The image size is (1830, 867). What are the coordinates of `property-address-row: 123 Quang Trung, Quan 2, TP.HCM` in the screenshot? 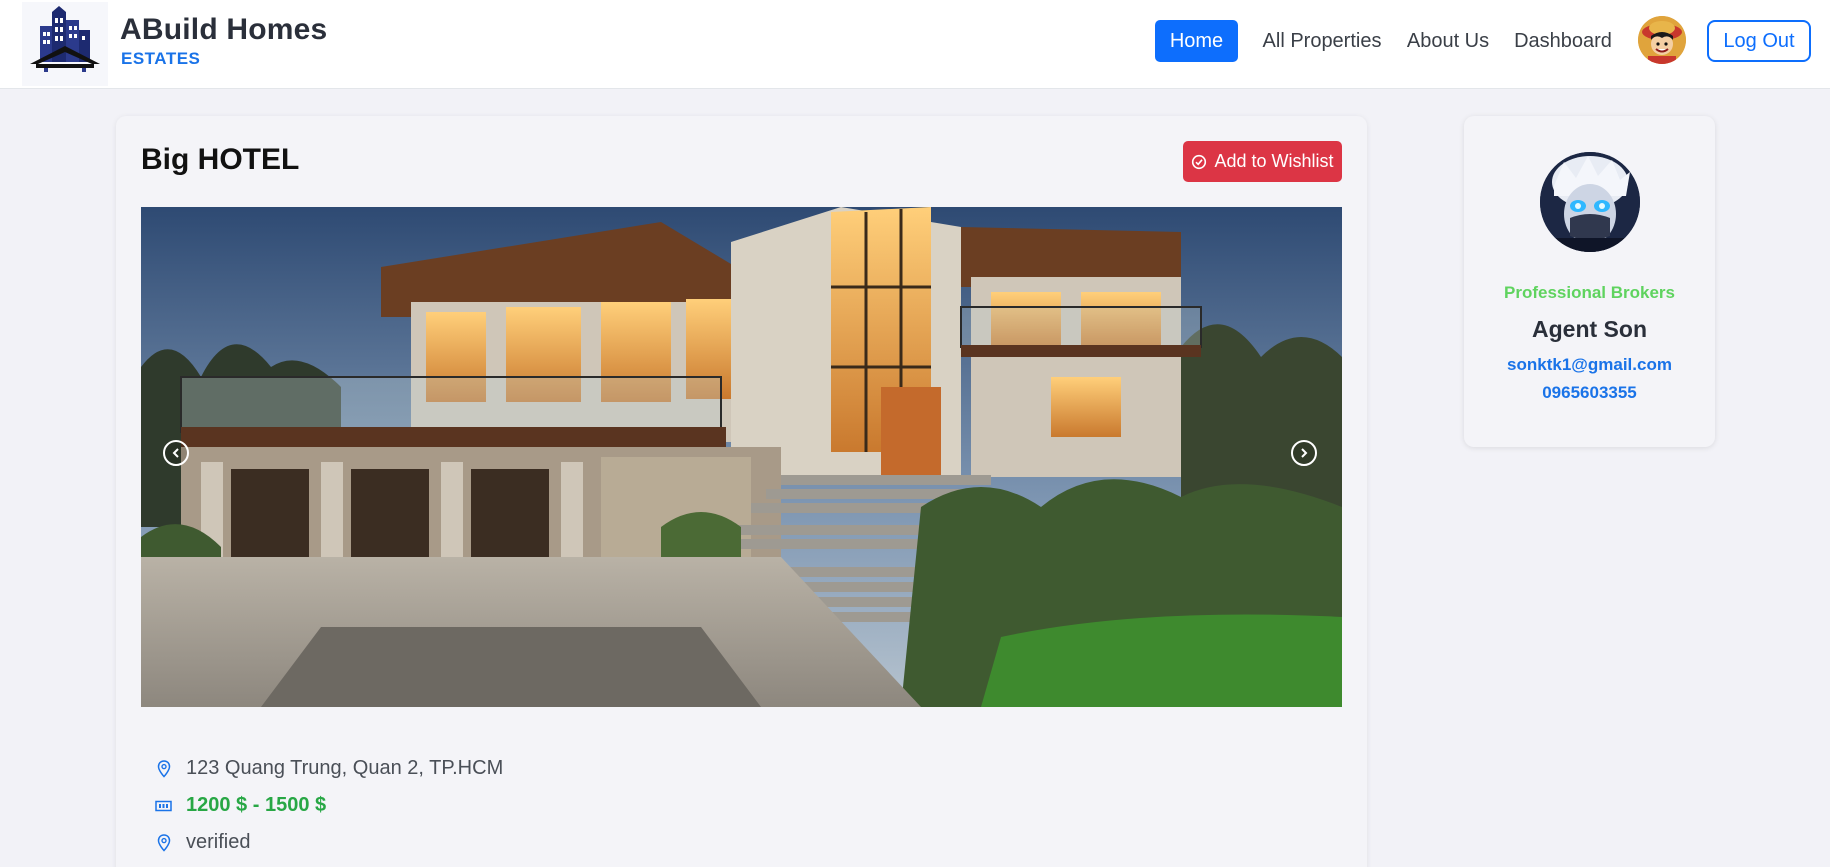 It's located at (329, 768).